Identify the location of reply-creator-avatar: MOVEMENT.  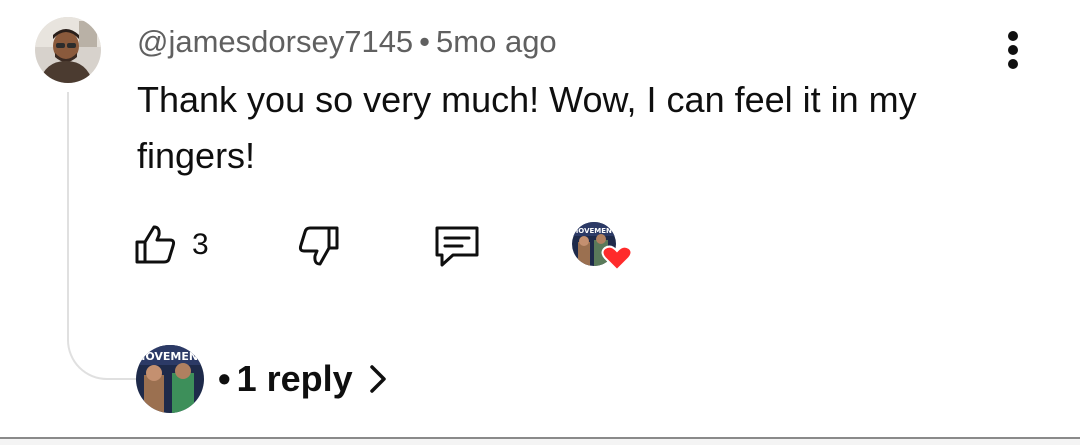
(170, 379).